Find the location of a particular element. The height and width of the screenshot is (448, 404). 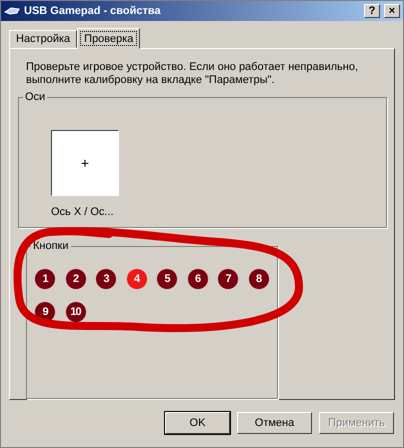

window-title: USB Gamepad - свойства is located at coordinates (93, 11).